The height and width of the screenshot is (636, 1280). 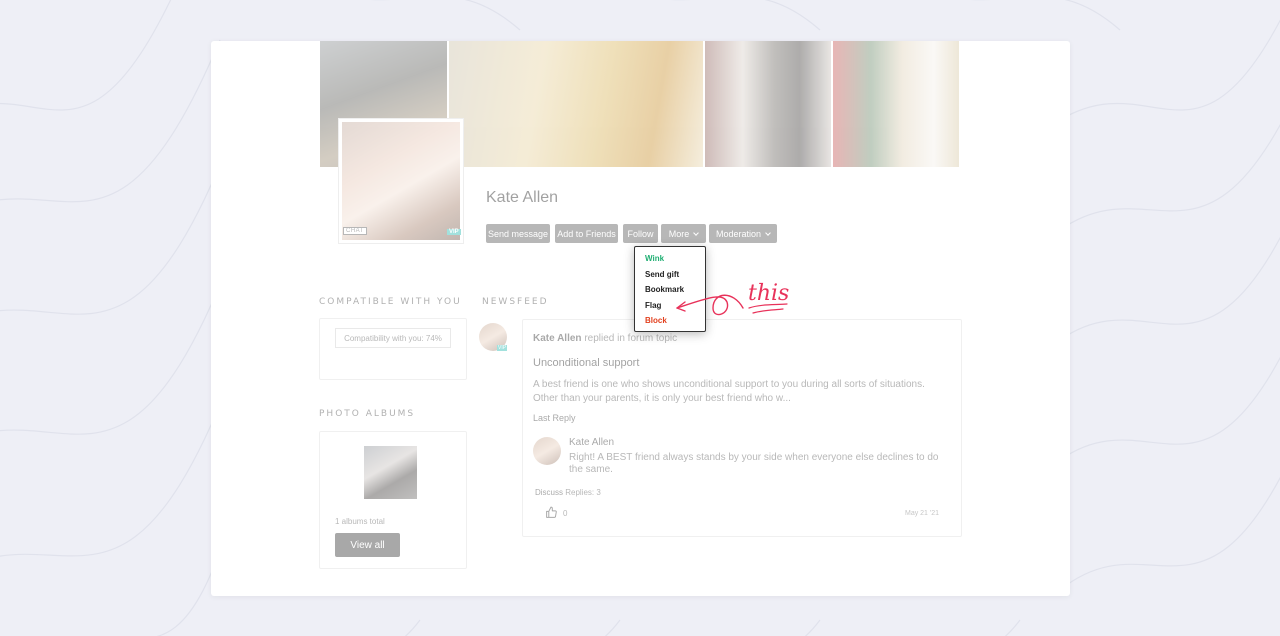 I want to click on albums-total: 1 albums total, so click(x=360, y=521).